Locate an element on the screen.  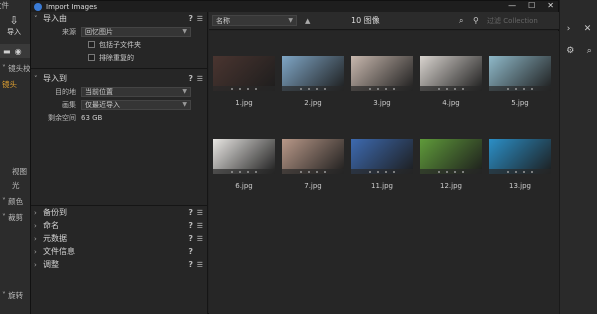
thumbnail-item: 7.jpg is located at coordinates (313, 164).